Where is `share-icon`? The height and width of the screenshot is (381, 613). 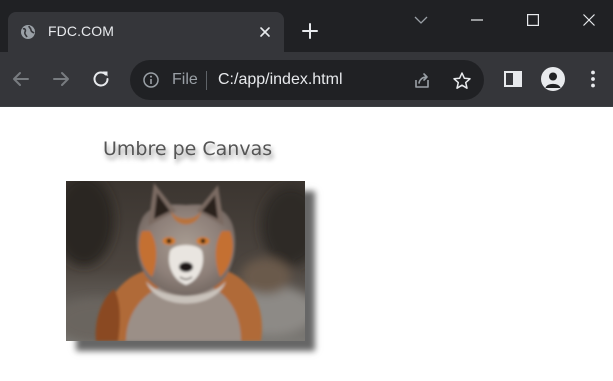
share-icon is located at coordinates (422, 81).